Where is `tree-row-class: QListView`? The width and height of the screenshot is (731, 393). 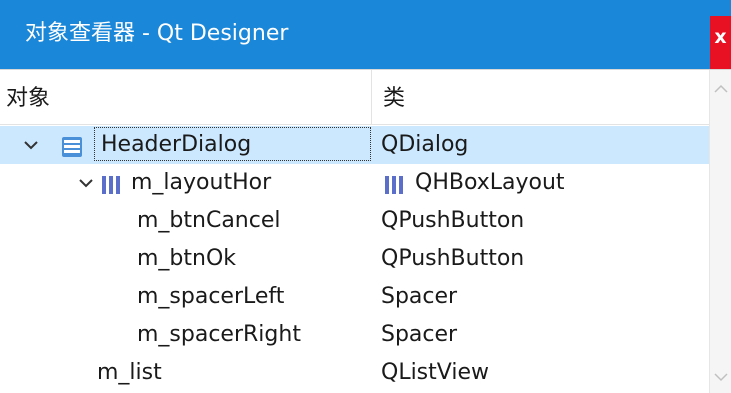 tree-row-class: QListView is located at coordinates (435, 372).